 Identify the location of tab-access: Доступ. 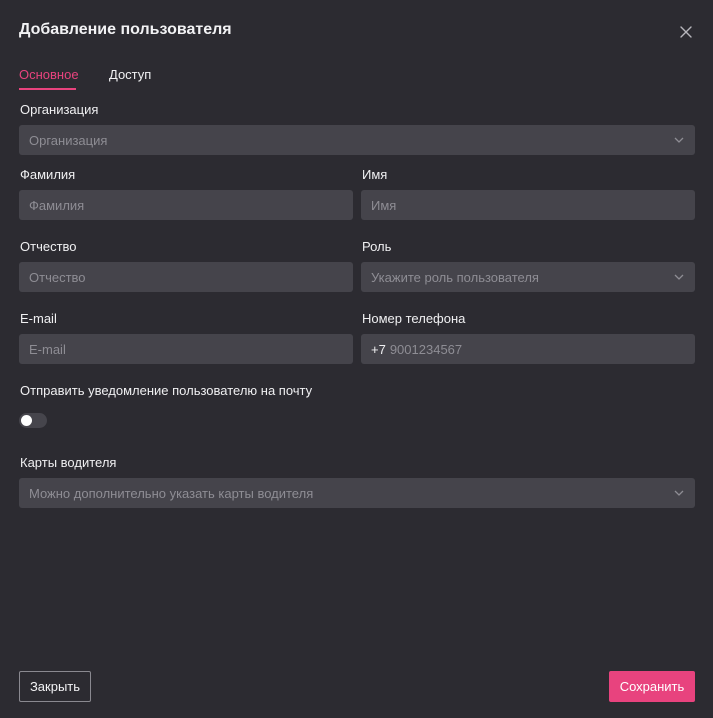
(130, 74).